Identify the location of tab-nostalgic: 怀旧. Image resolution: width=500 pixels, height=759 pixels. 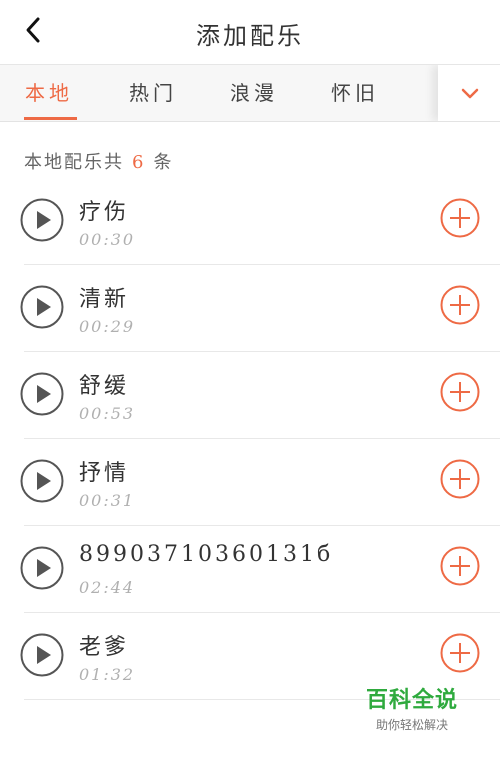
(355, 93).